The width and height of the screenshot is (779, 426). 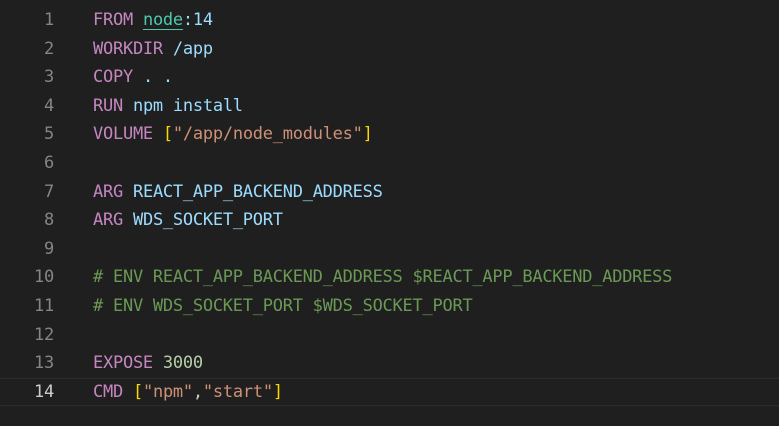 I want to click on code-line: 11 # ENV WDS_SOCKET_PORT $WDS_SOCKET_PORT, so click(x=389, y=306).